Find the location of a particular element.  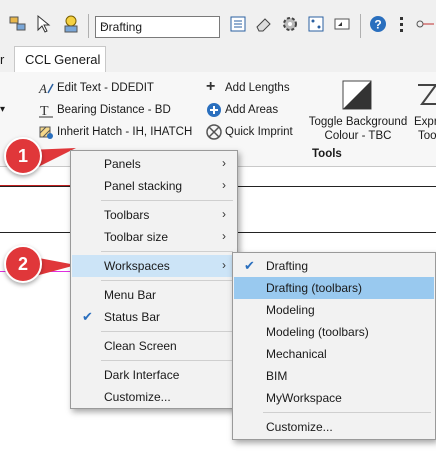

menu-item-dark-interface: Dark Interface is located at coordinates (154, 375).